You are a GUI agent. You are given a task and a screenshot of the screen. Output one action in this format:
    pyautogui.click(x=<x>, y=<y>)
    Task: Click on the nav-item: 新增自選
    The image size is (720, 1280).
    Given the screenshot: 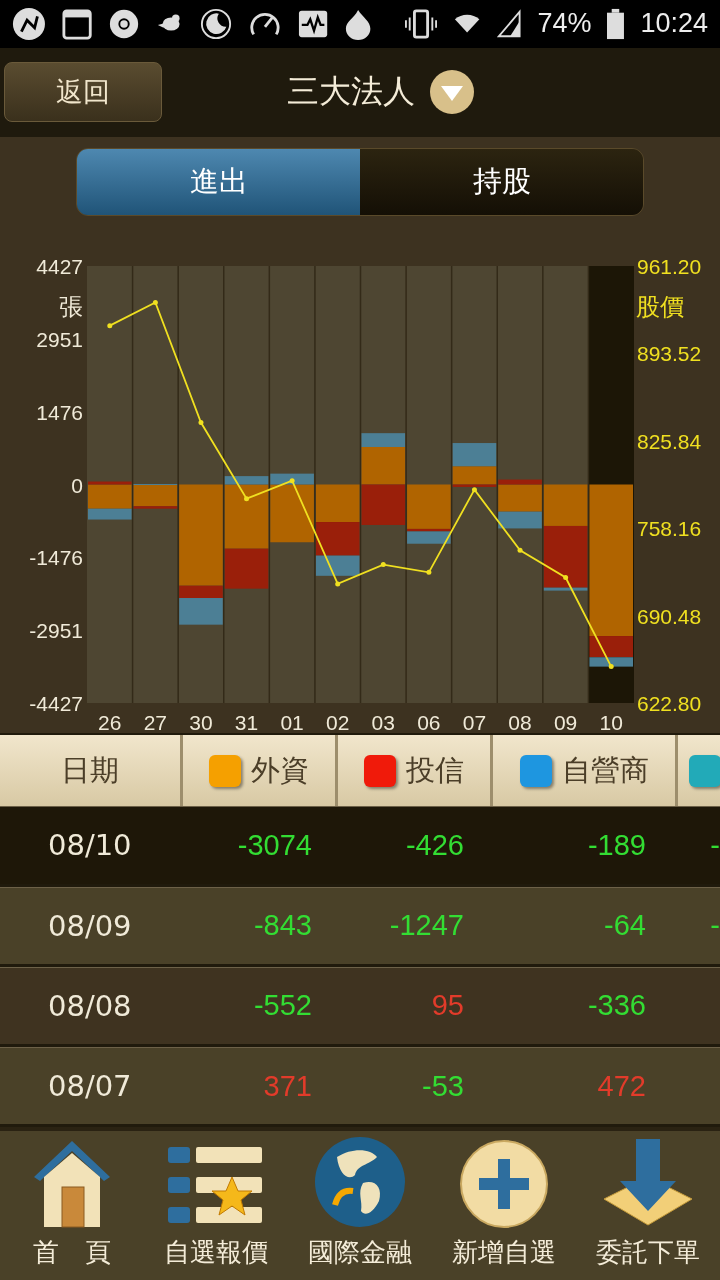 What is the action you would take?
    pyautogui.click(x=504, y=1205)
    